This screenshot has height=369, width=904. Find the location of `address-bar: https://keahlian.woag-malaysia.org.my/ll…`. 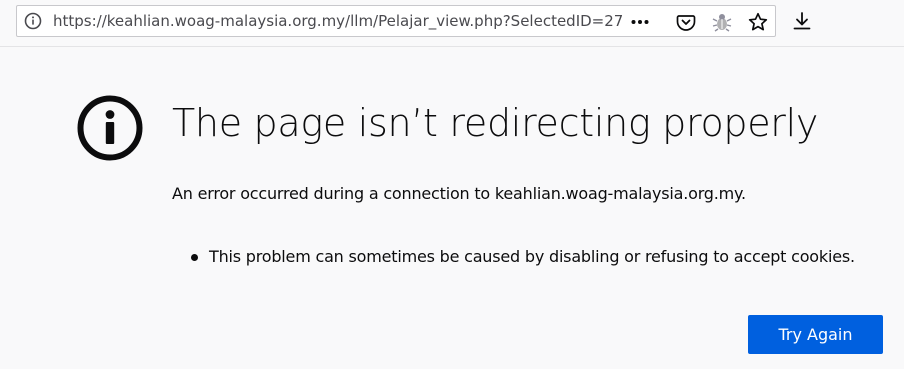

address-bar: https://keahlian.woag-malaysia.org.my/ll… is located at coordinates (396, 21).